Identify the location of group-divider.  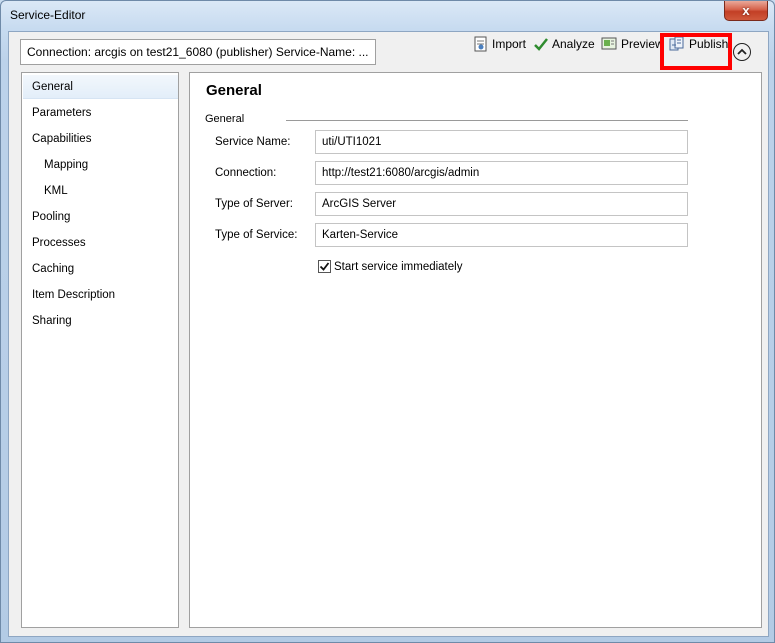
(487, 120).